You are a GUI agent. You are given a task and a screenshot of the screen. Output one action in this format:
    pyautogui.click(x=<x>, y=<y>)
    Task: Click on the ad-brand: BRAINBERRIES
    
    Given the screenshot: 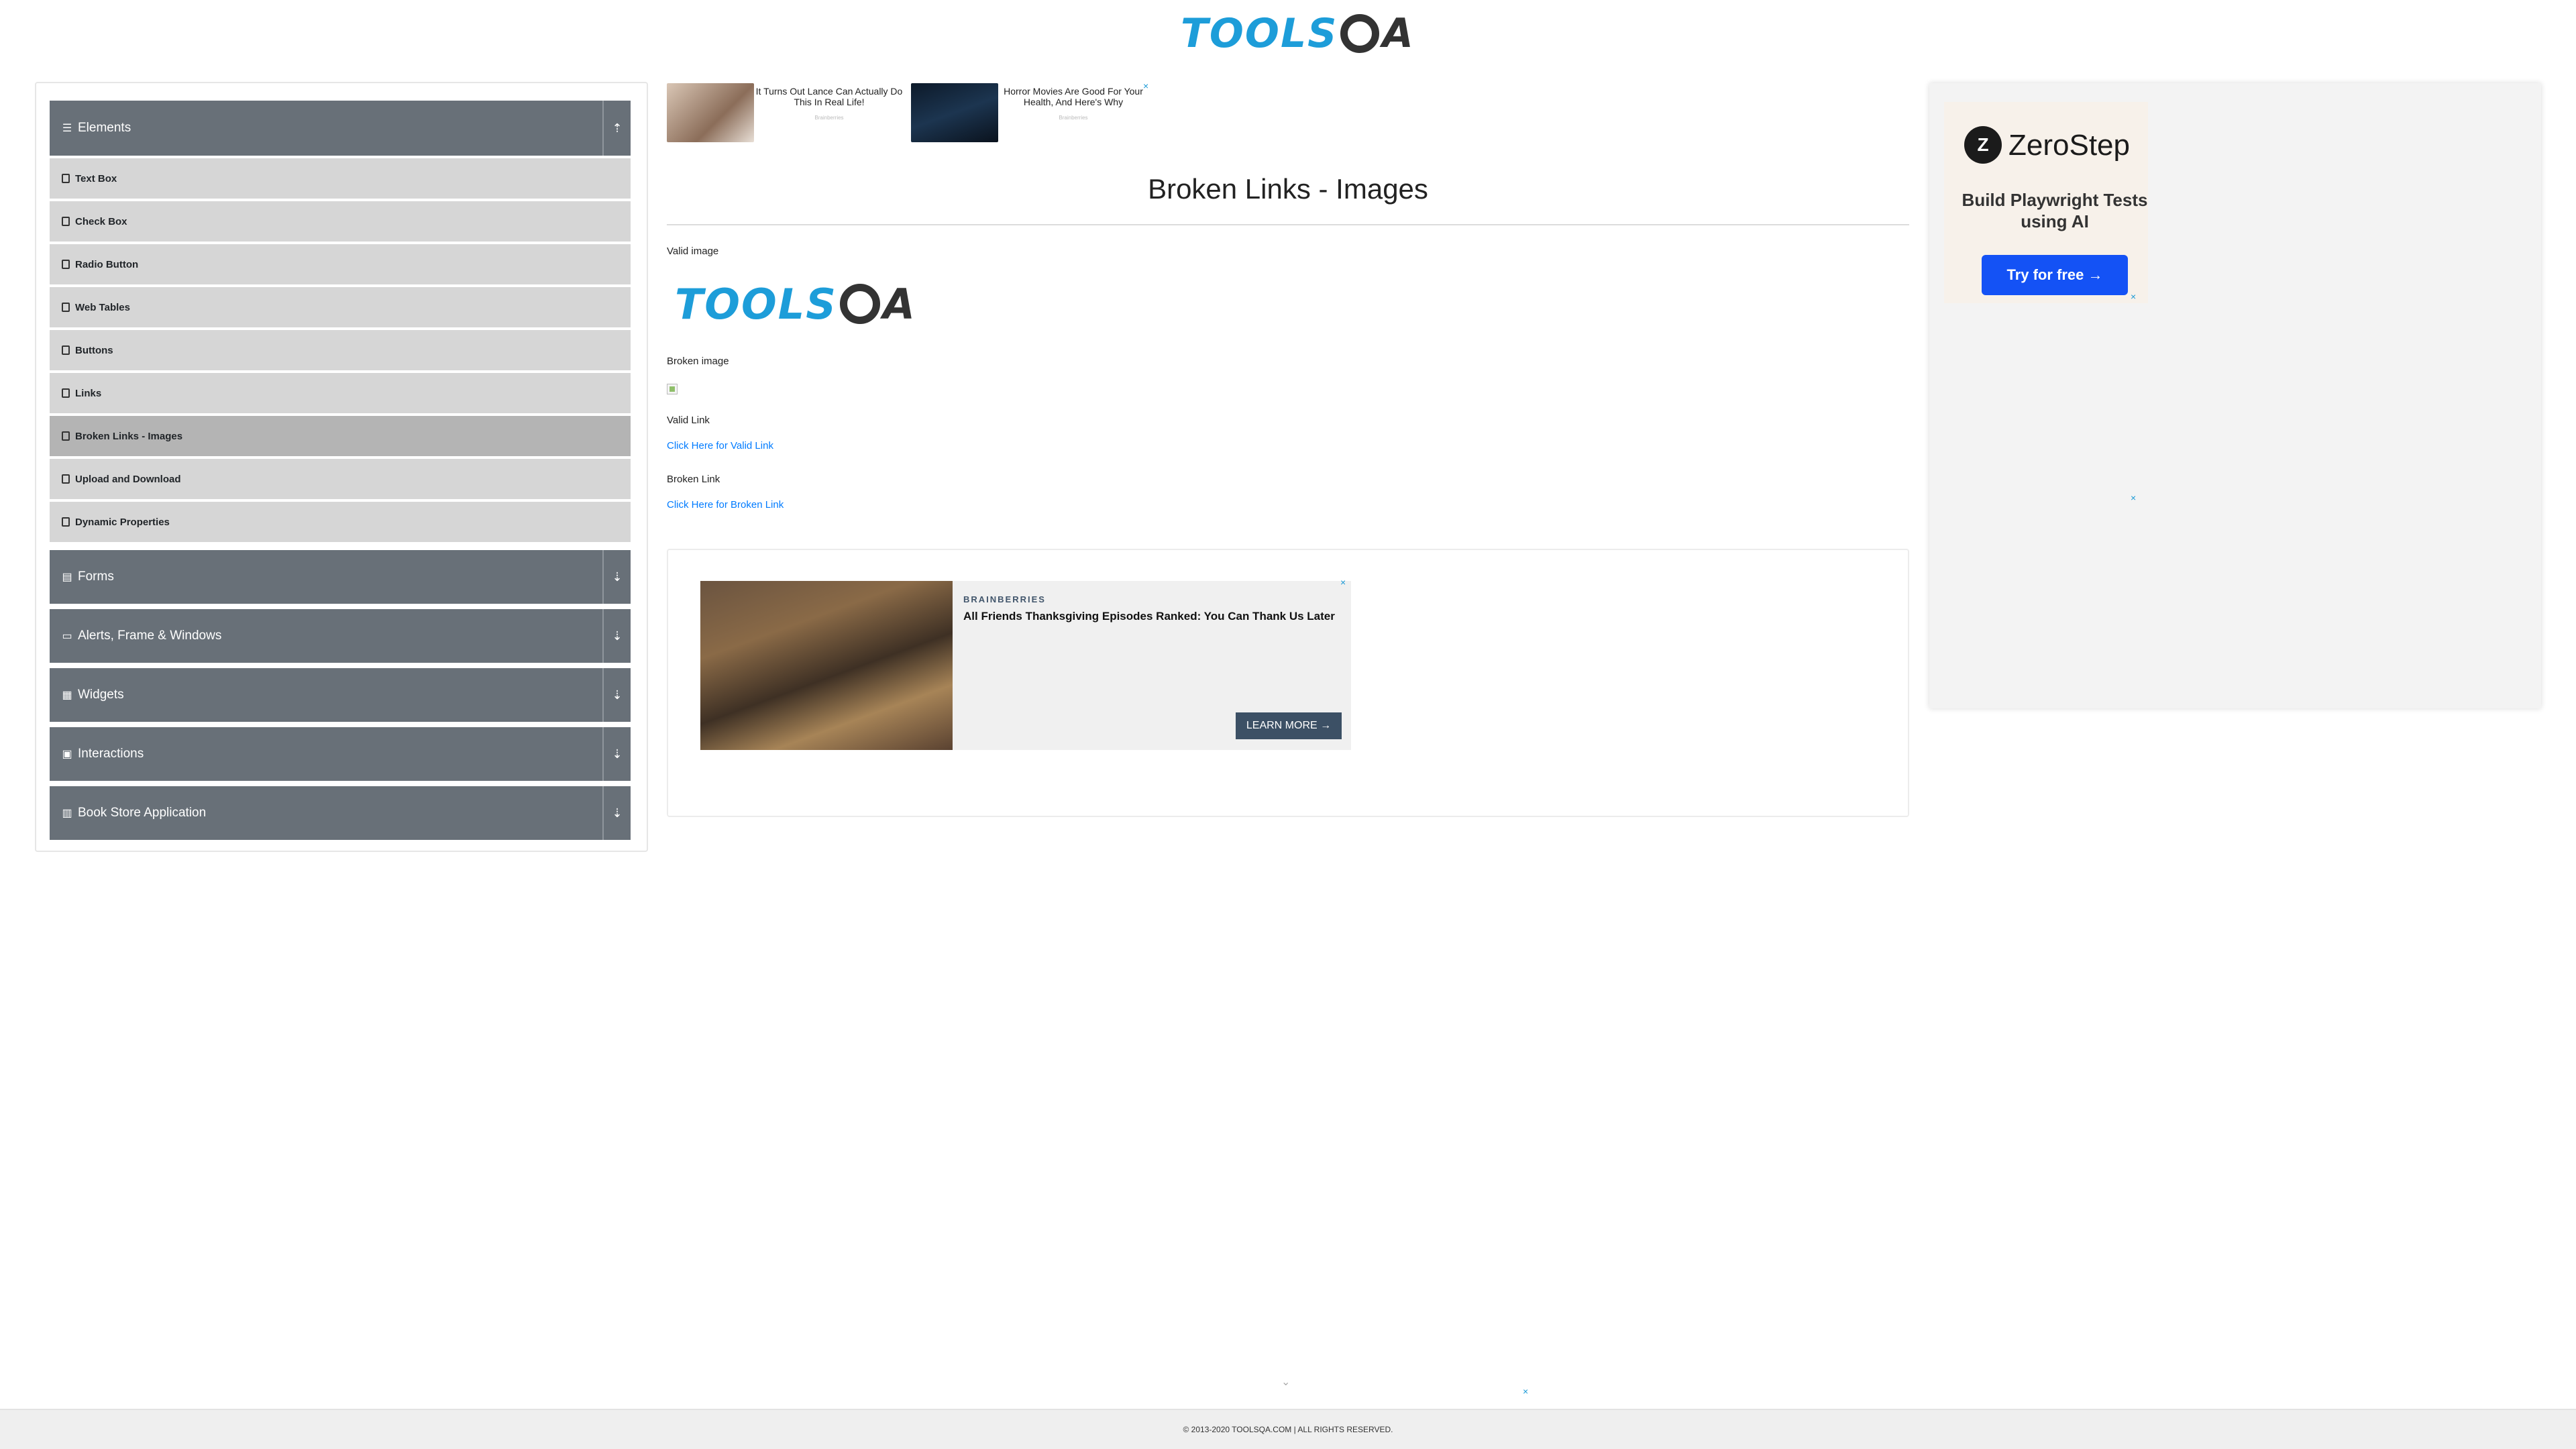 What is the action you would take?
    pyautogui.click(x=1004, y=599)
    